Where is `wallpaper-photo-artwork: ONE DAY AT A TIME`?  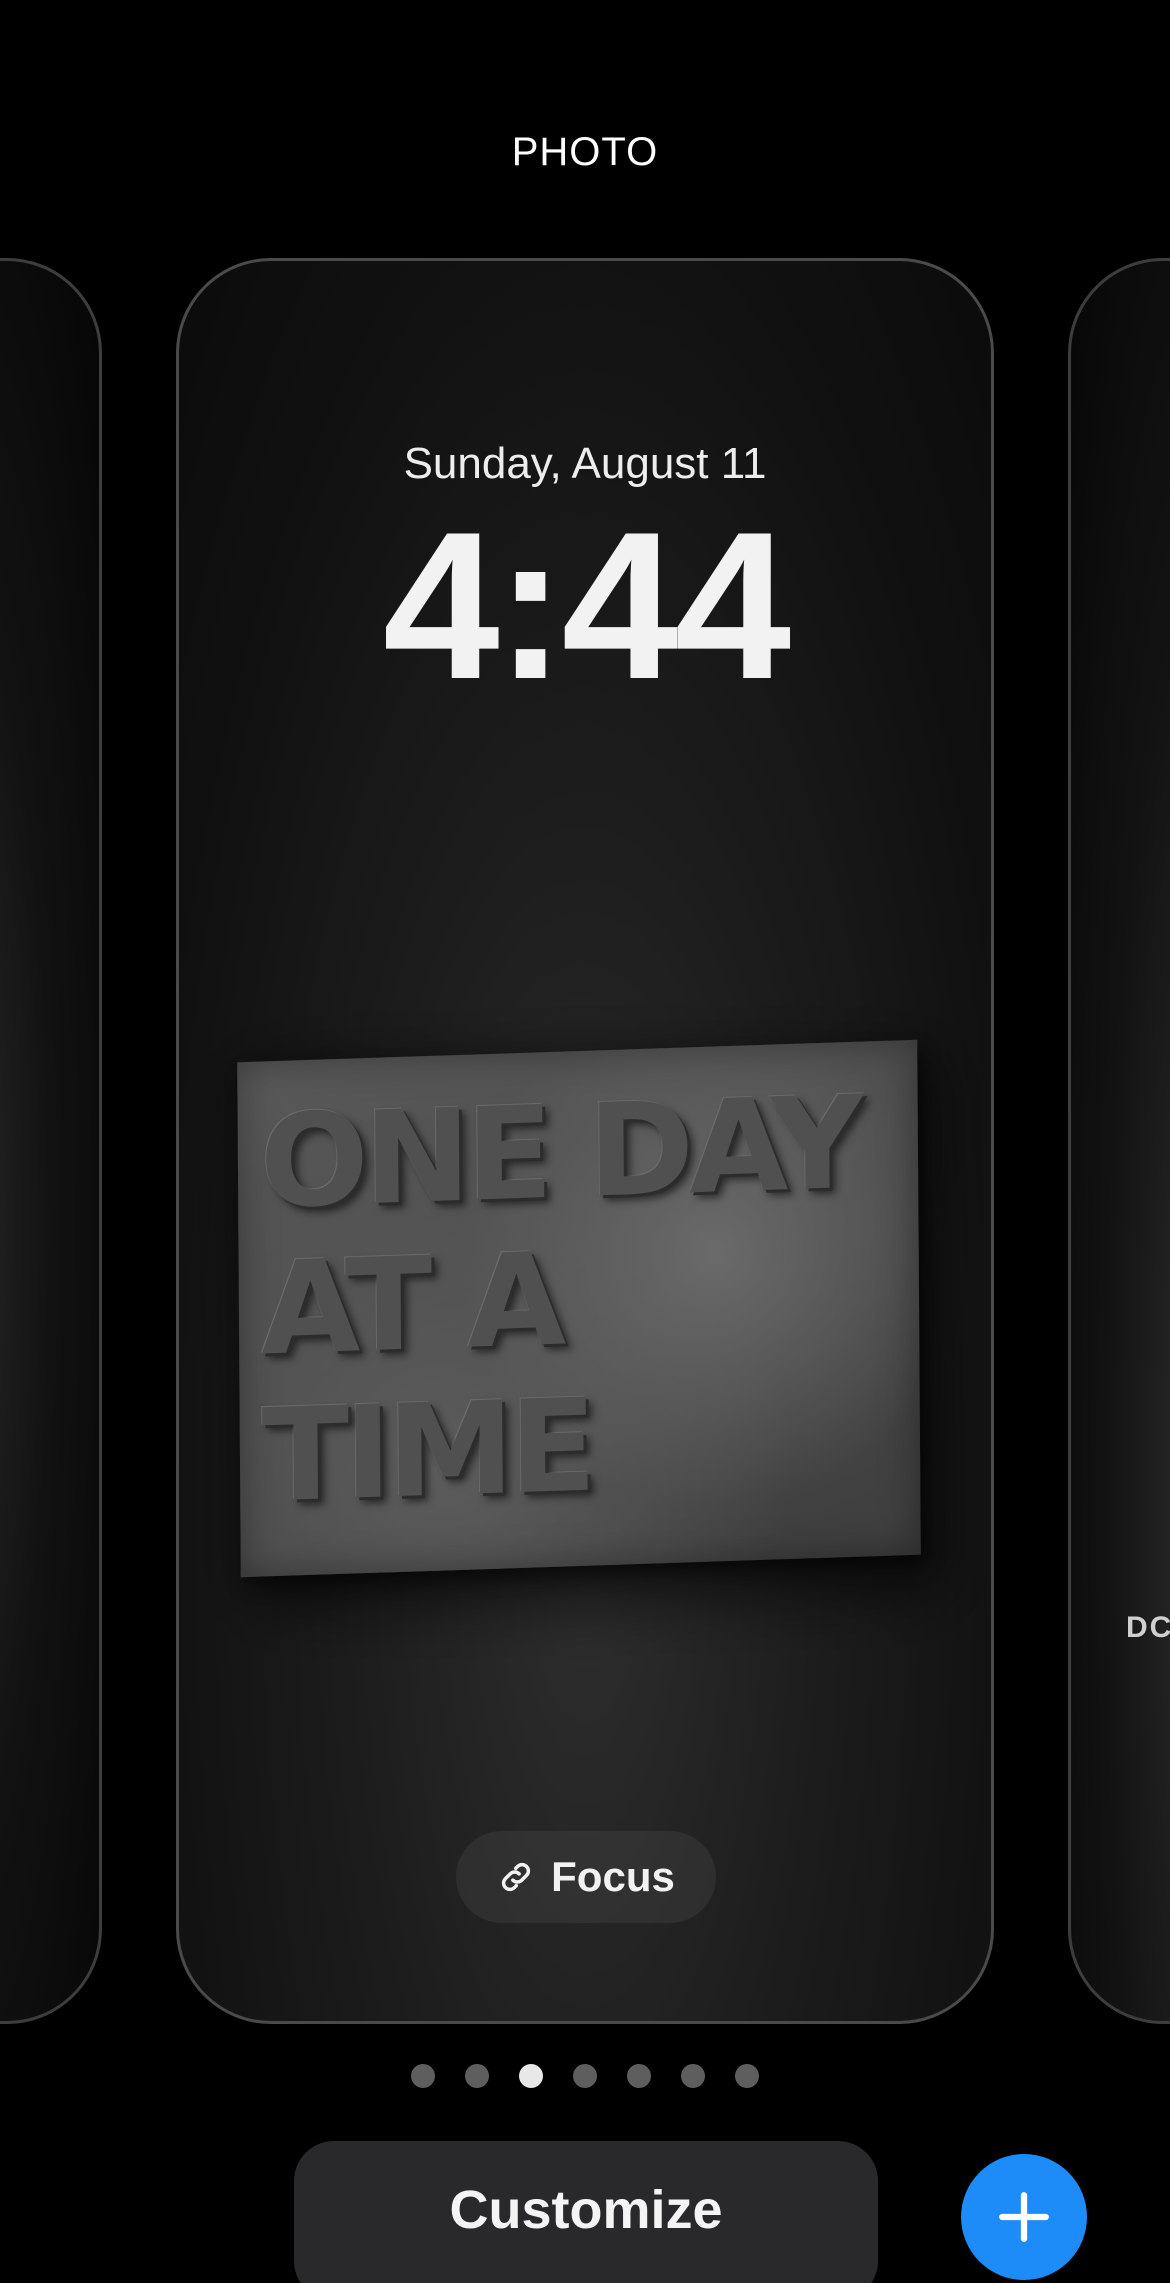 wallpaper-photo-artwork: ONE DAY AT A TIME is located at coordinates (579, 1308).